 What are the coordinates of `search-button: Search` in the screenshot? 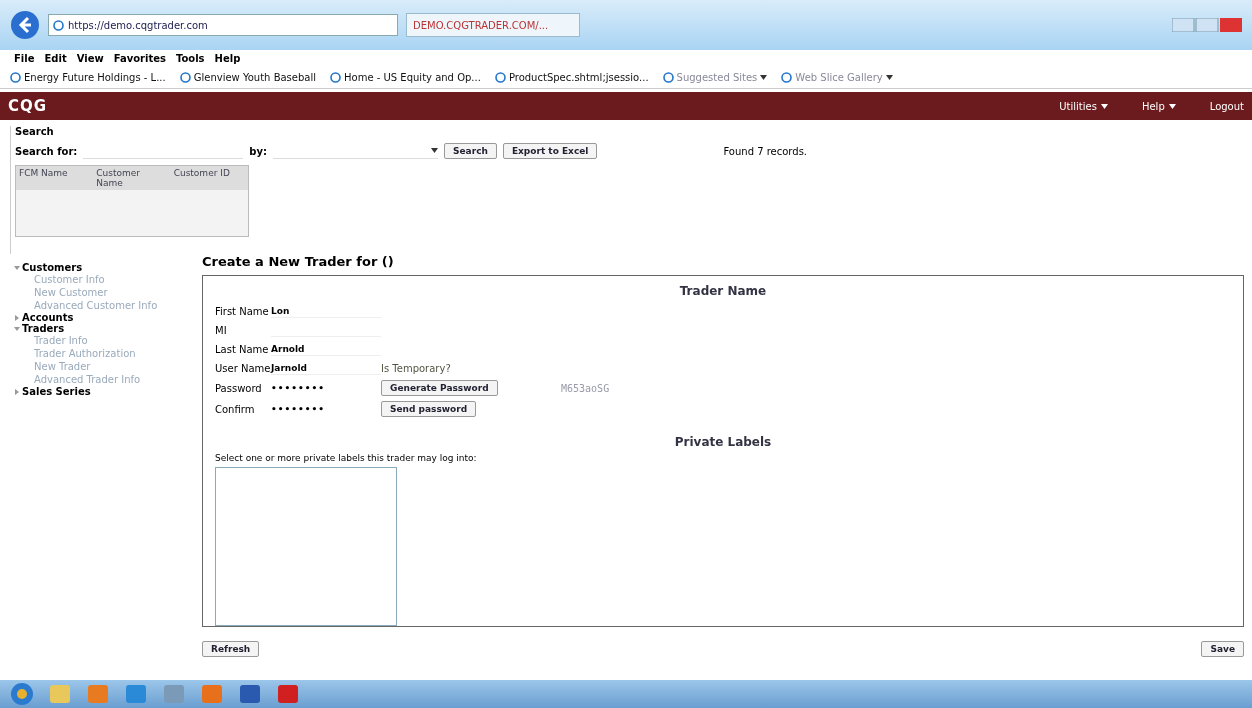 It's located at (470, 151).